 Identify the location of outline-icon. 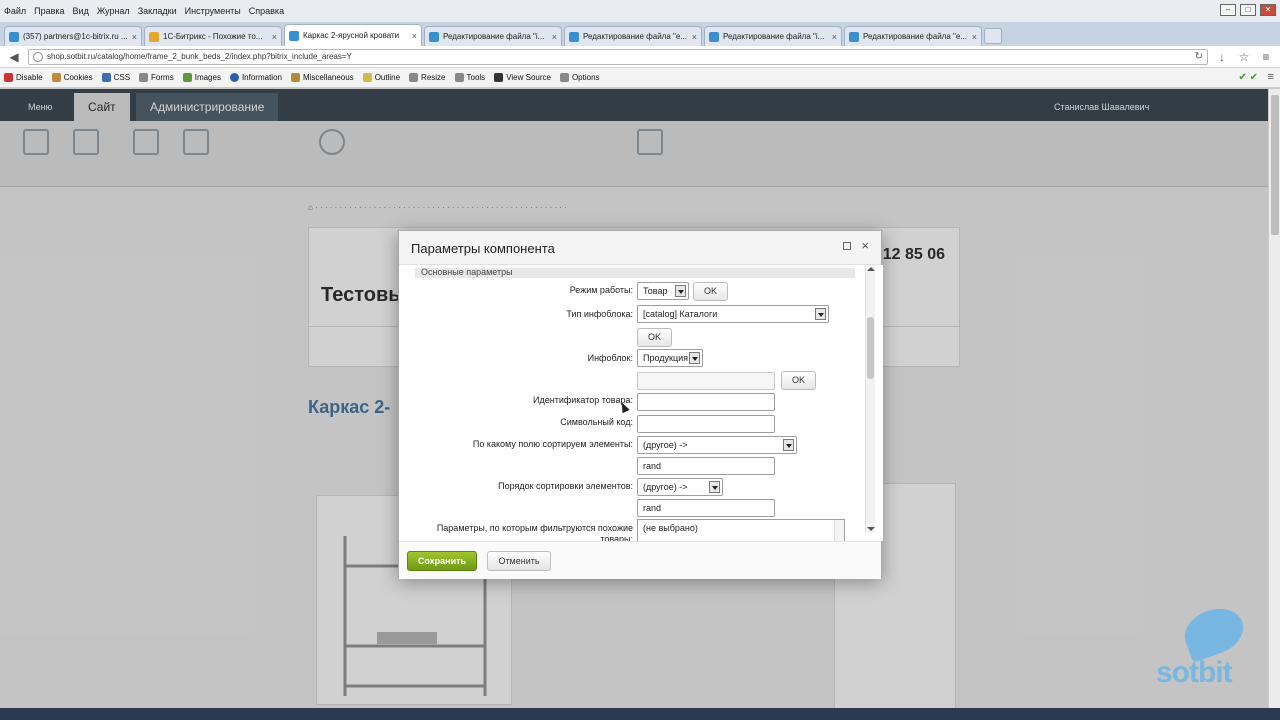
(367, 77).